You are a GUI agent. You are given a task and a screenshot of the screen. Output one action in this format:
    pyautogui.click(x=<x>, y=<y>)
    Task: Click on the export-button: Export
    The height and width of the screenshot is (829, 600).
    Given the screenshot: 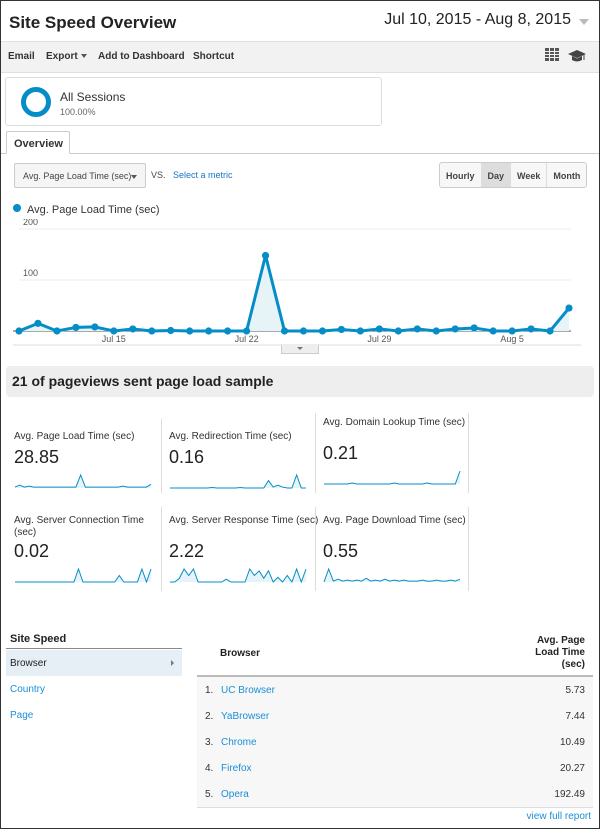 What is the action you would take?
    pyautogui.click(x=66, y=56)
    